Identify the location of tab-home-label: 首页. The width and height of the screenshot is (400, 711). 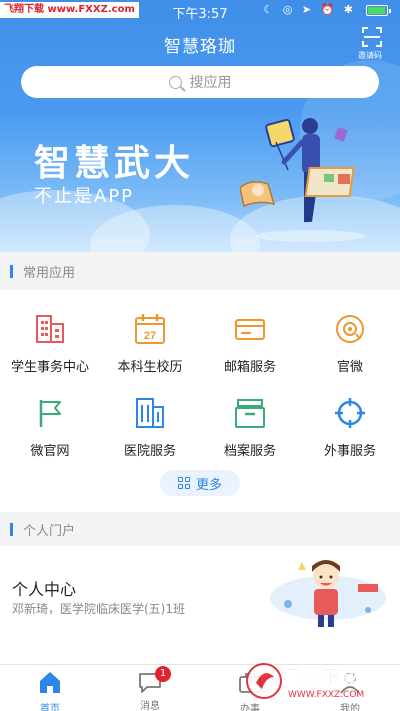
(50, 707).